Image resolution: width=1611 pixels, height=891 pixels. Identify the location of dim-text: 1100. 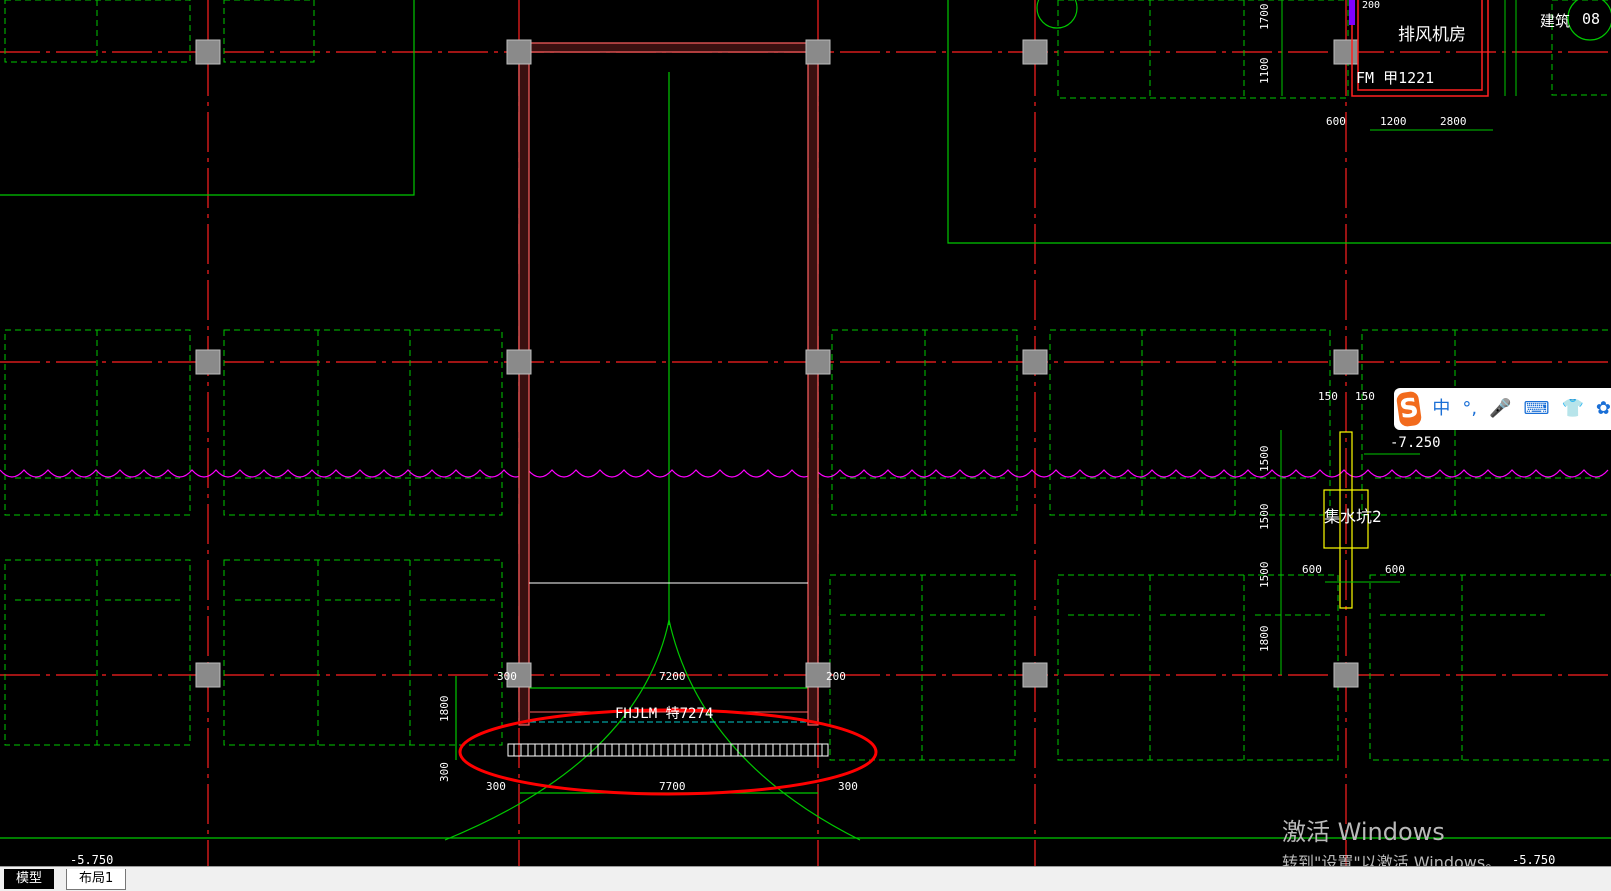
(1264, 71).